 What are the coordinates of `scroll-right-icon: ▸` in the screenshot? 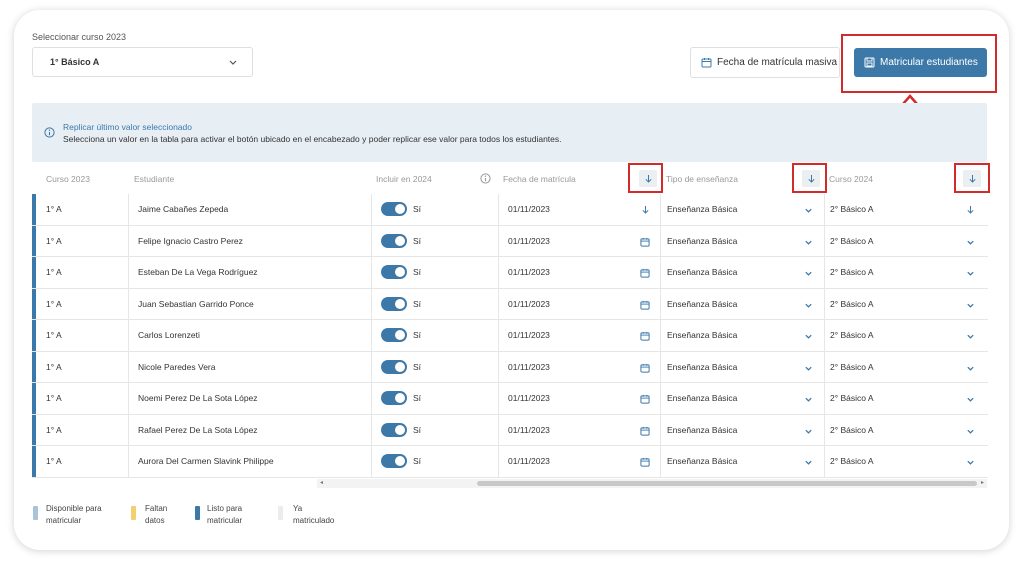 It's located at (982, 482).